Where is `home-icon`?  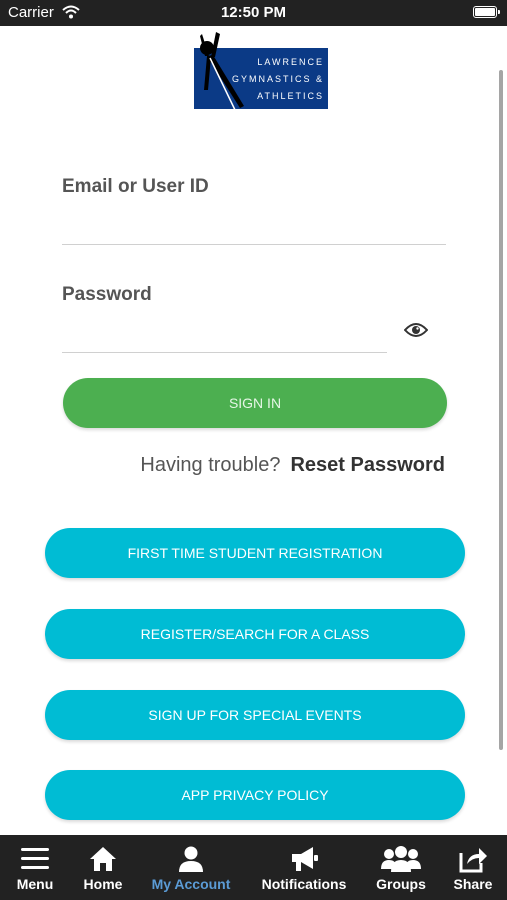 home-icon is located at coordinates (103, 859).